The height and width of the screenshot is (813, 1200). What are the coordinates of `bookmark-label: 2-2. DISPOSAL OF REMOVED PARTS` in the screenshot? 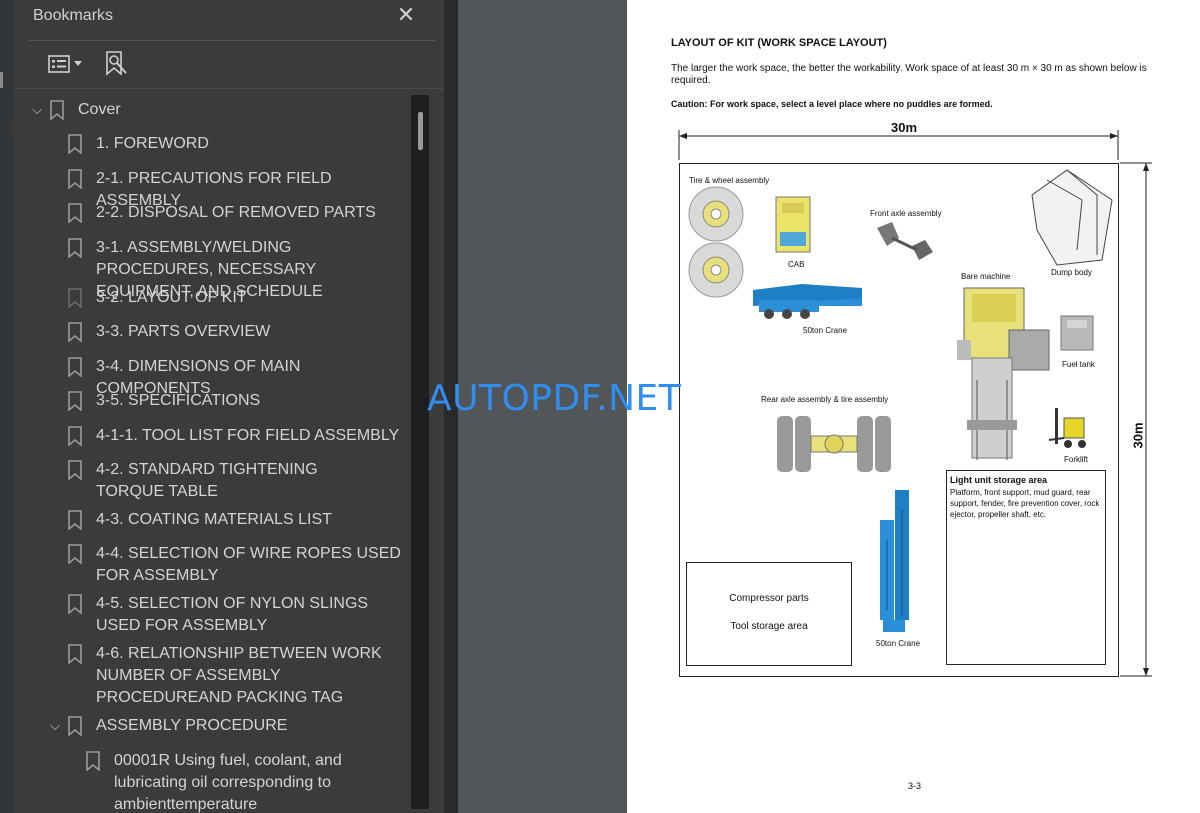 It's located at (236, 212).